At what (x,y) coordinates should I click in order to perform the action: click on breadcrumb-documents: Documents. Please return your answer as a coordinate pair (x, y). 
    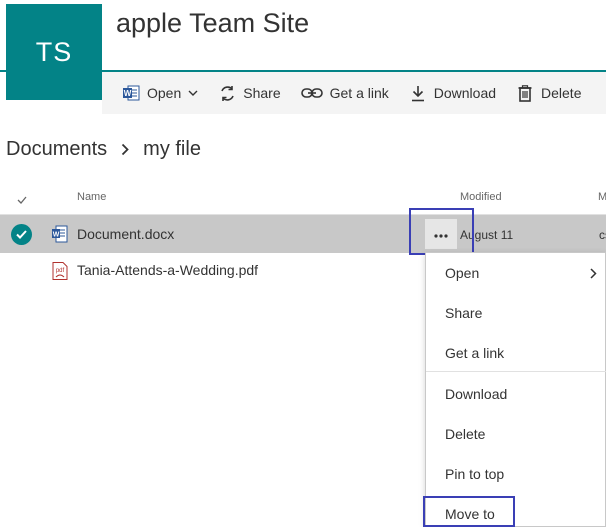
    Looking at the image, I should click on (56, 149).